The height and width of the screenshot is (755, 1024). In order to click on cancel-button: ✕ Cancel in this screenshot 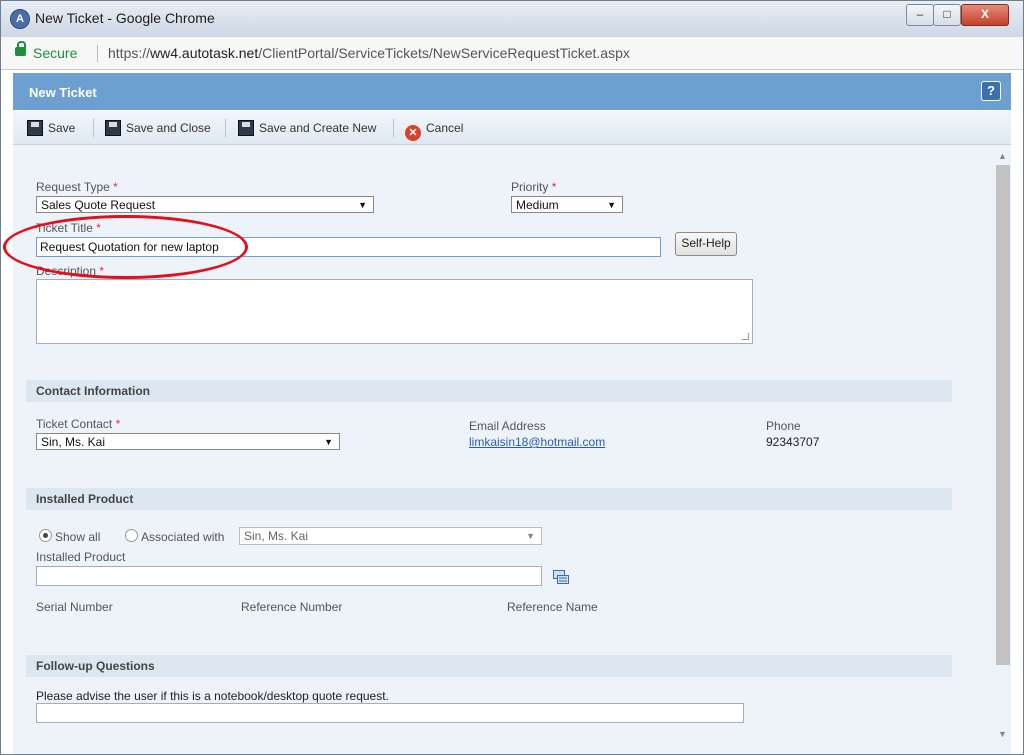, I will do `click(434, 129)`.